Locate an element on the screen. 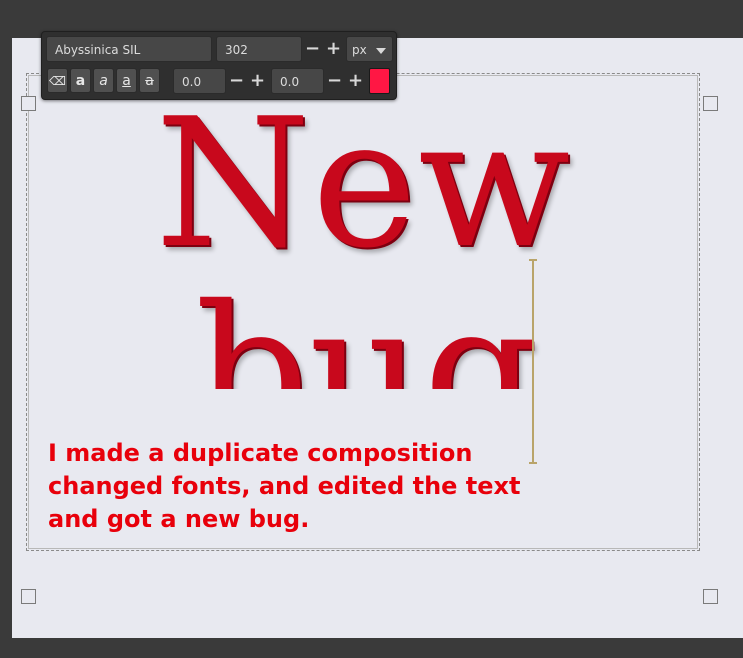 The height and width of the screenshot is (658, 743). resize-handle-bottom-left is located at coordinates (28, 596).